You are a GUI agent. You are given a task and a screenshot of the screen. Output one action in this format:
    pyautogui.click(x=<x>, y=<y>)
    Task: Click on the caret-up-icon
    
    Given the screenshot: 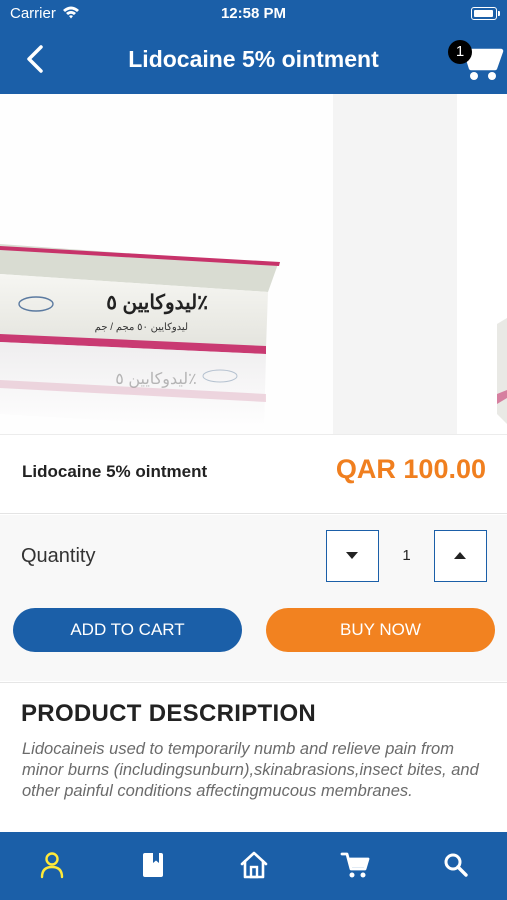 What is the action you would take?
    pyautogui.click(x=460, y=555)
    